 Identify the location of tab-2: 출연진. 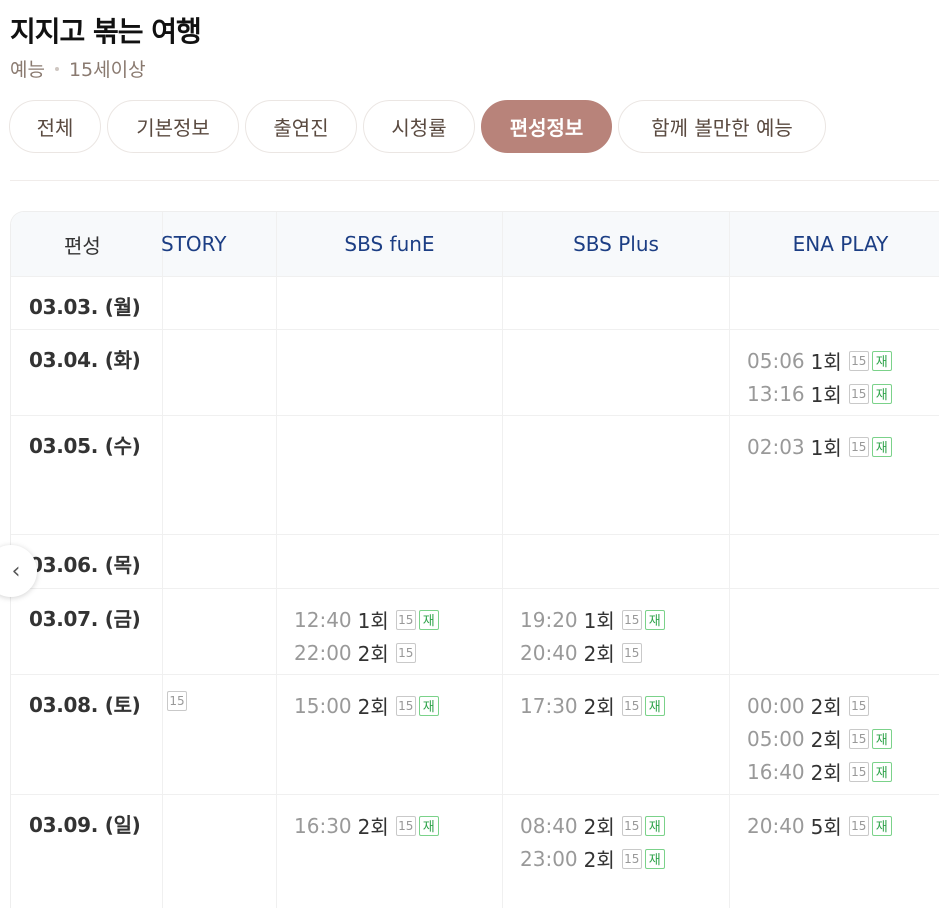
(301, 126).